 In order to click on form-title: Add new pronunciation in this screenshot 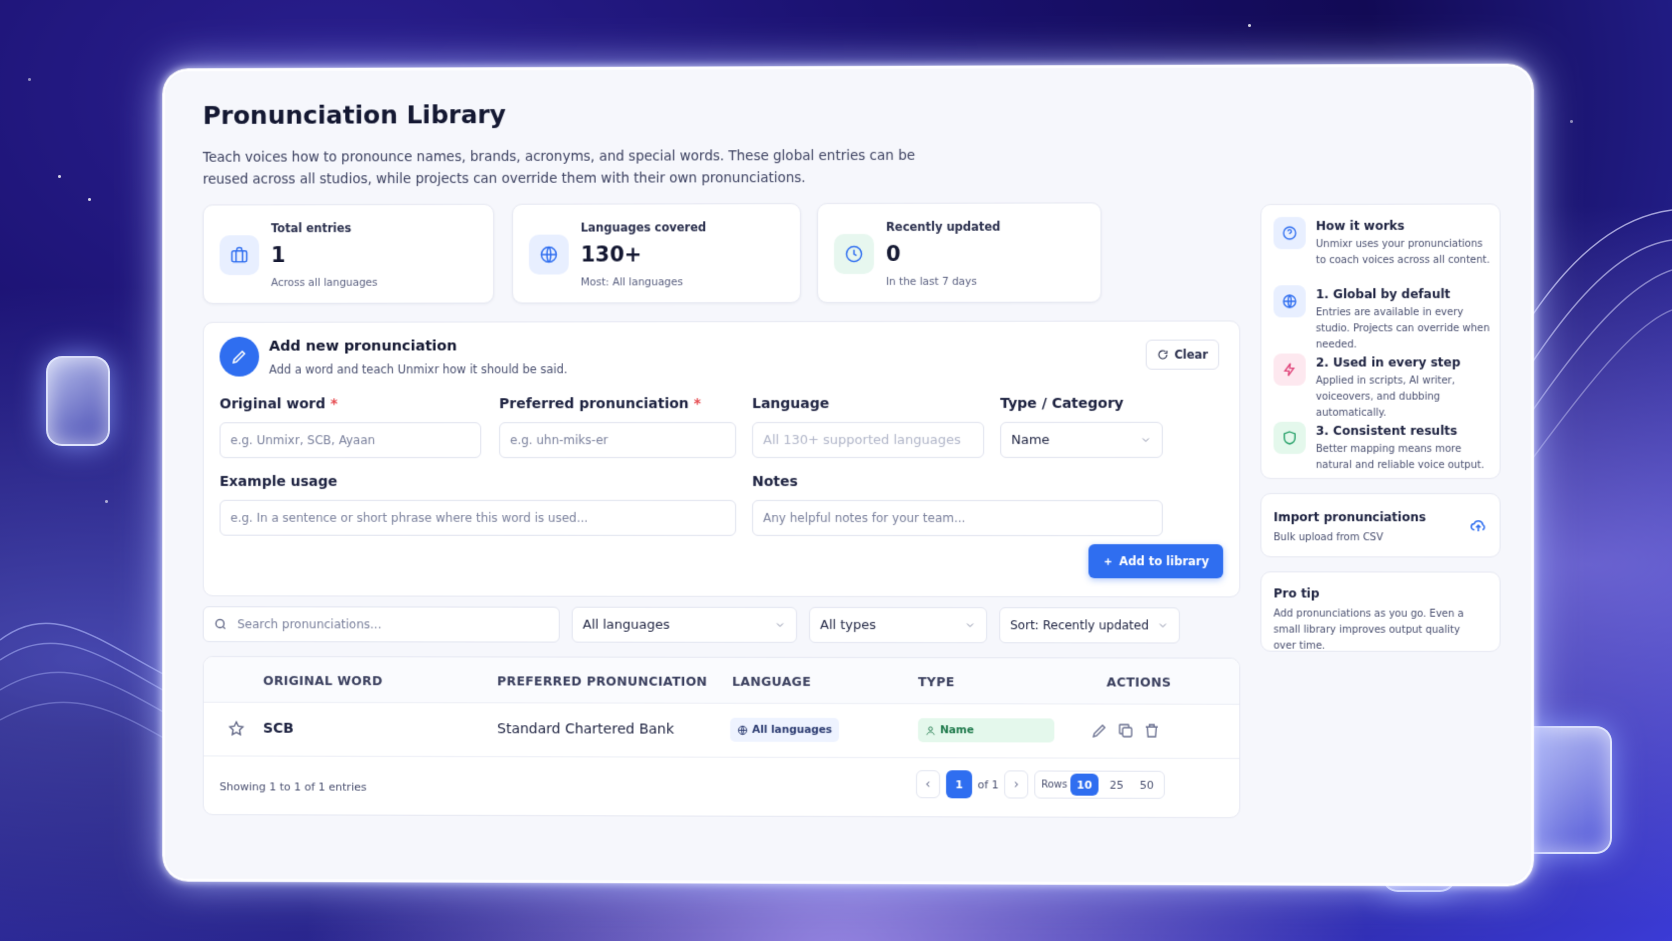, I will do `click(363, 346)`.